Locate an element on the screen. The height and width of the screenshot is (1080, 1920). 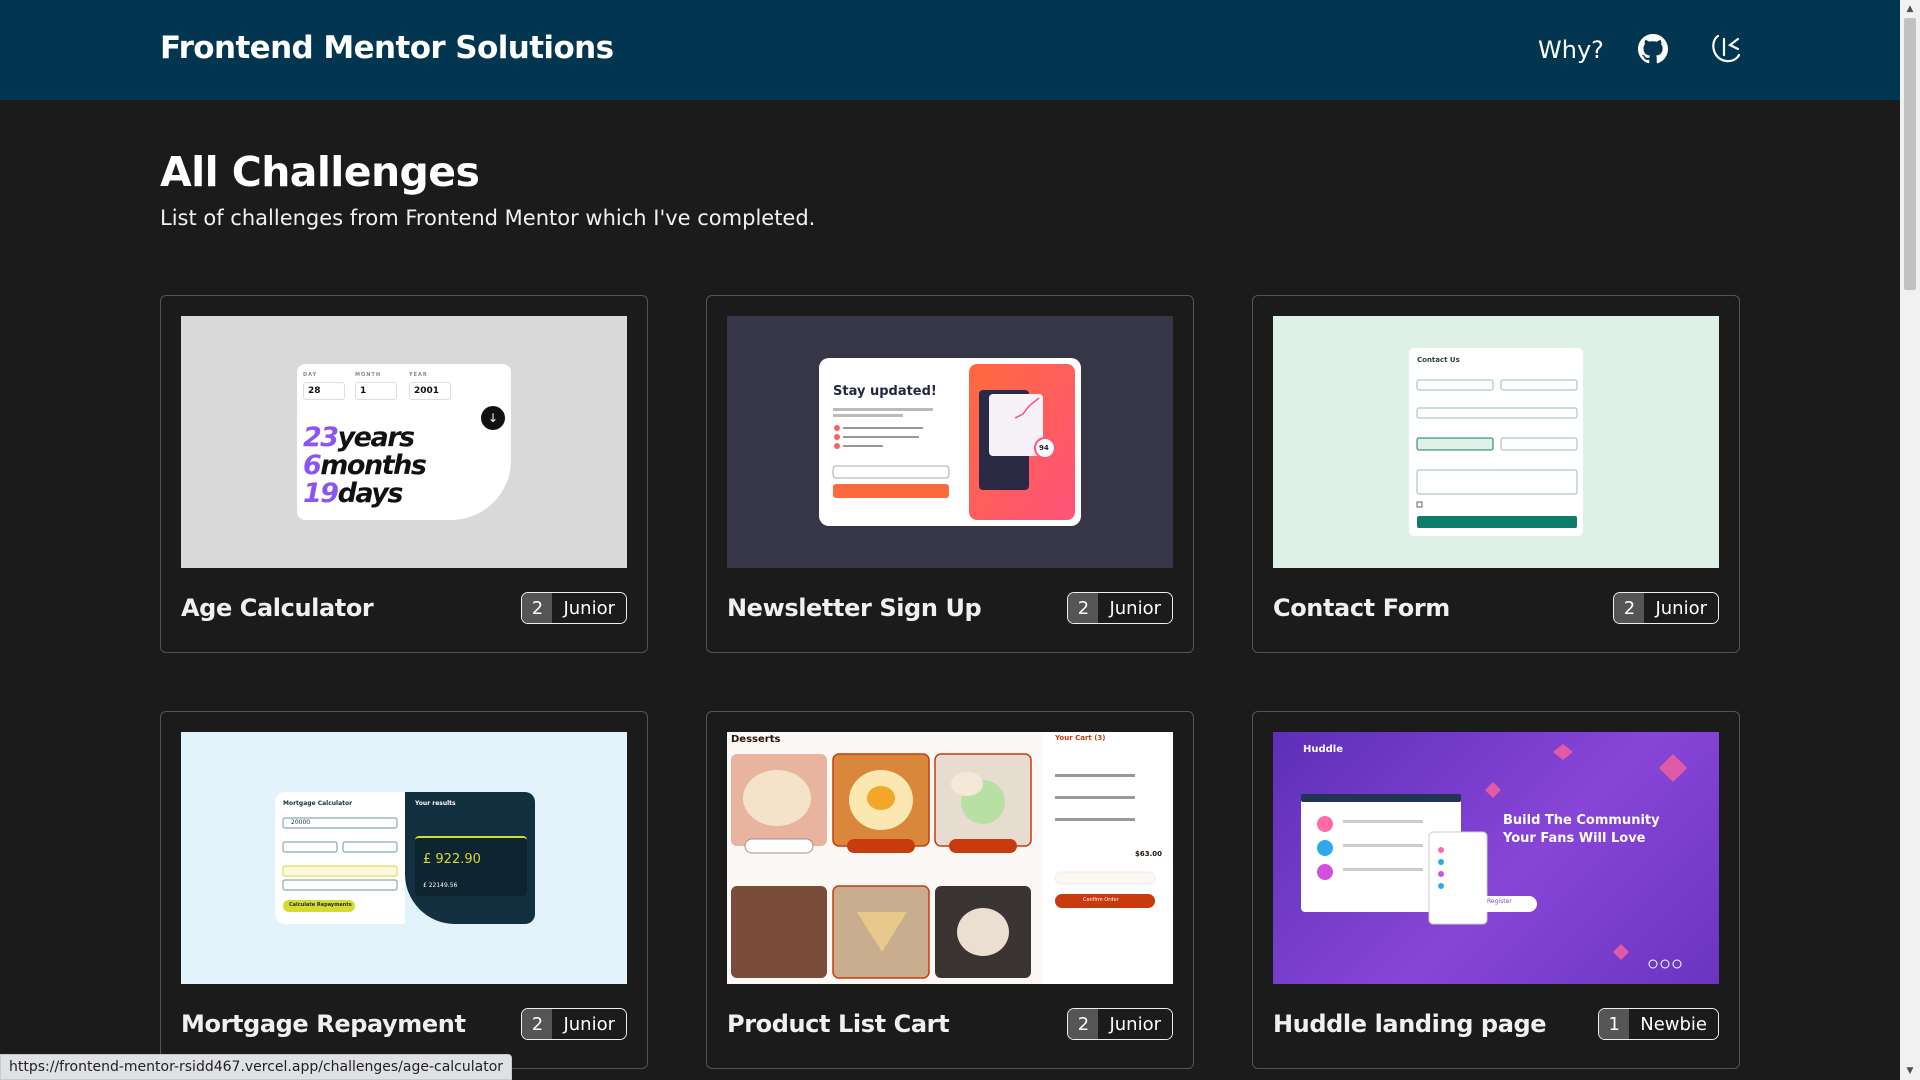
huddle-headline: Build The Community Your Fans Will Love is located at coordinates (1581, 829).